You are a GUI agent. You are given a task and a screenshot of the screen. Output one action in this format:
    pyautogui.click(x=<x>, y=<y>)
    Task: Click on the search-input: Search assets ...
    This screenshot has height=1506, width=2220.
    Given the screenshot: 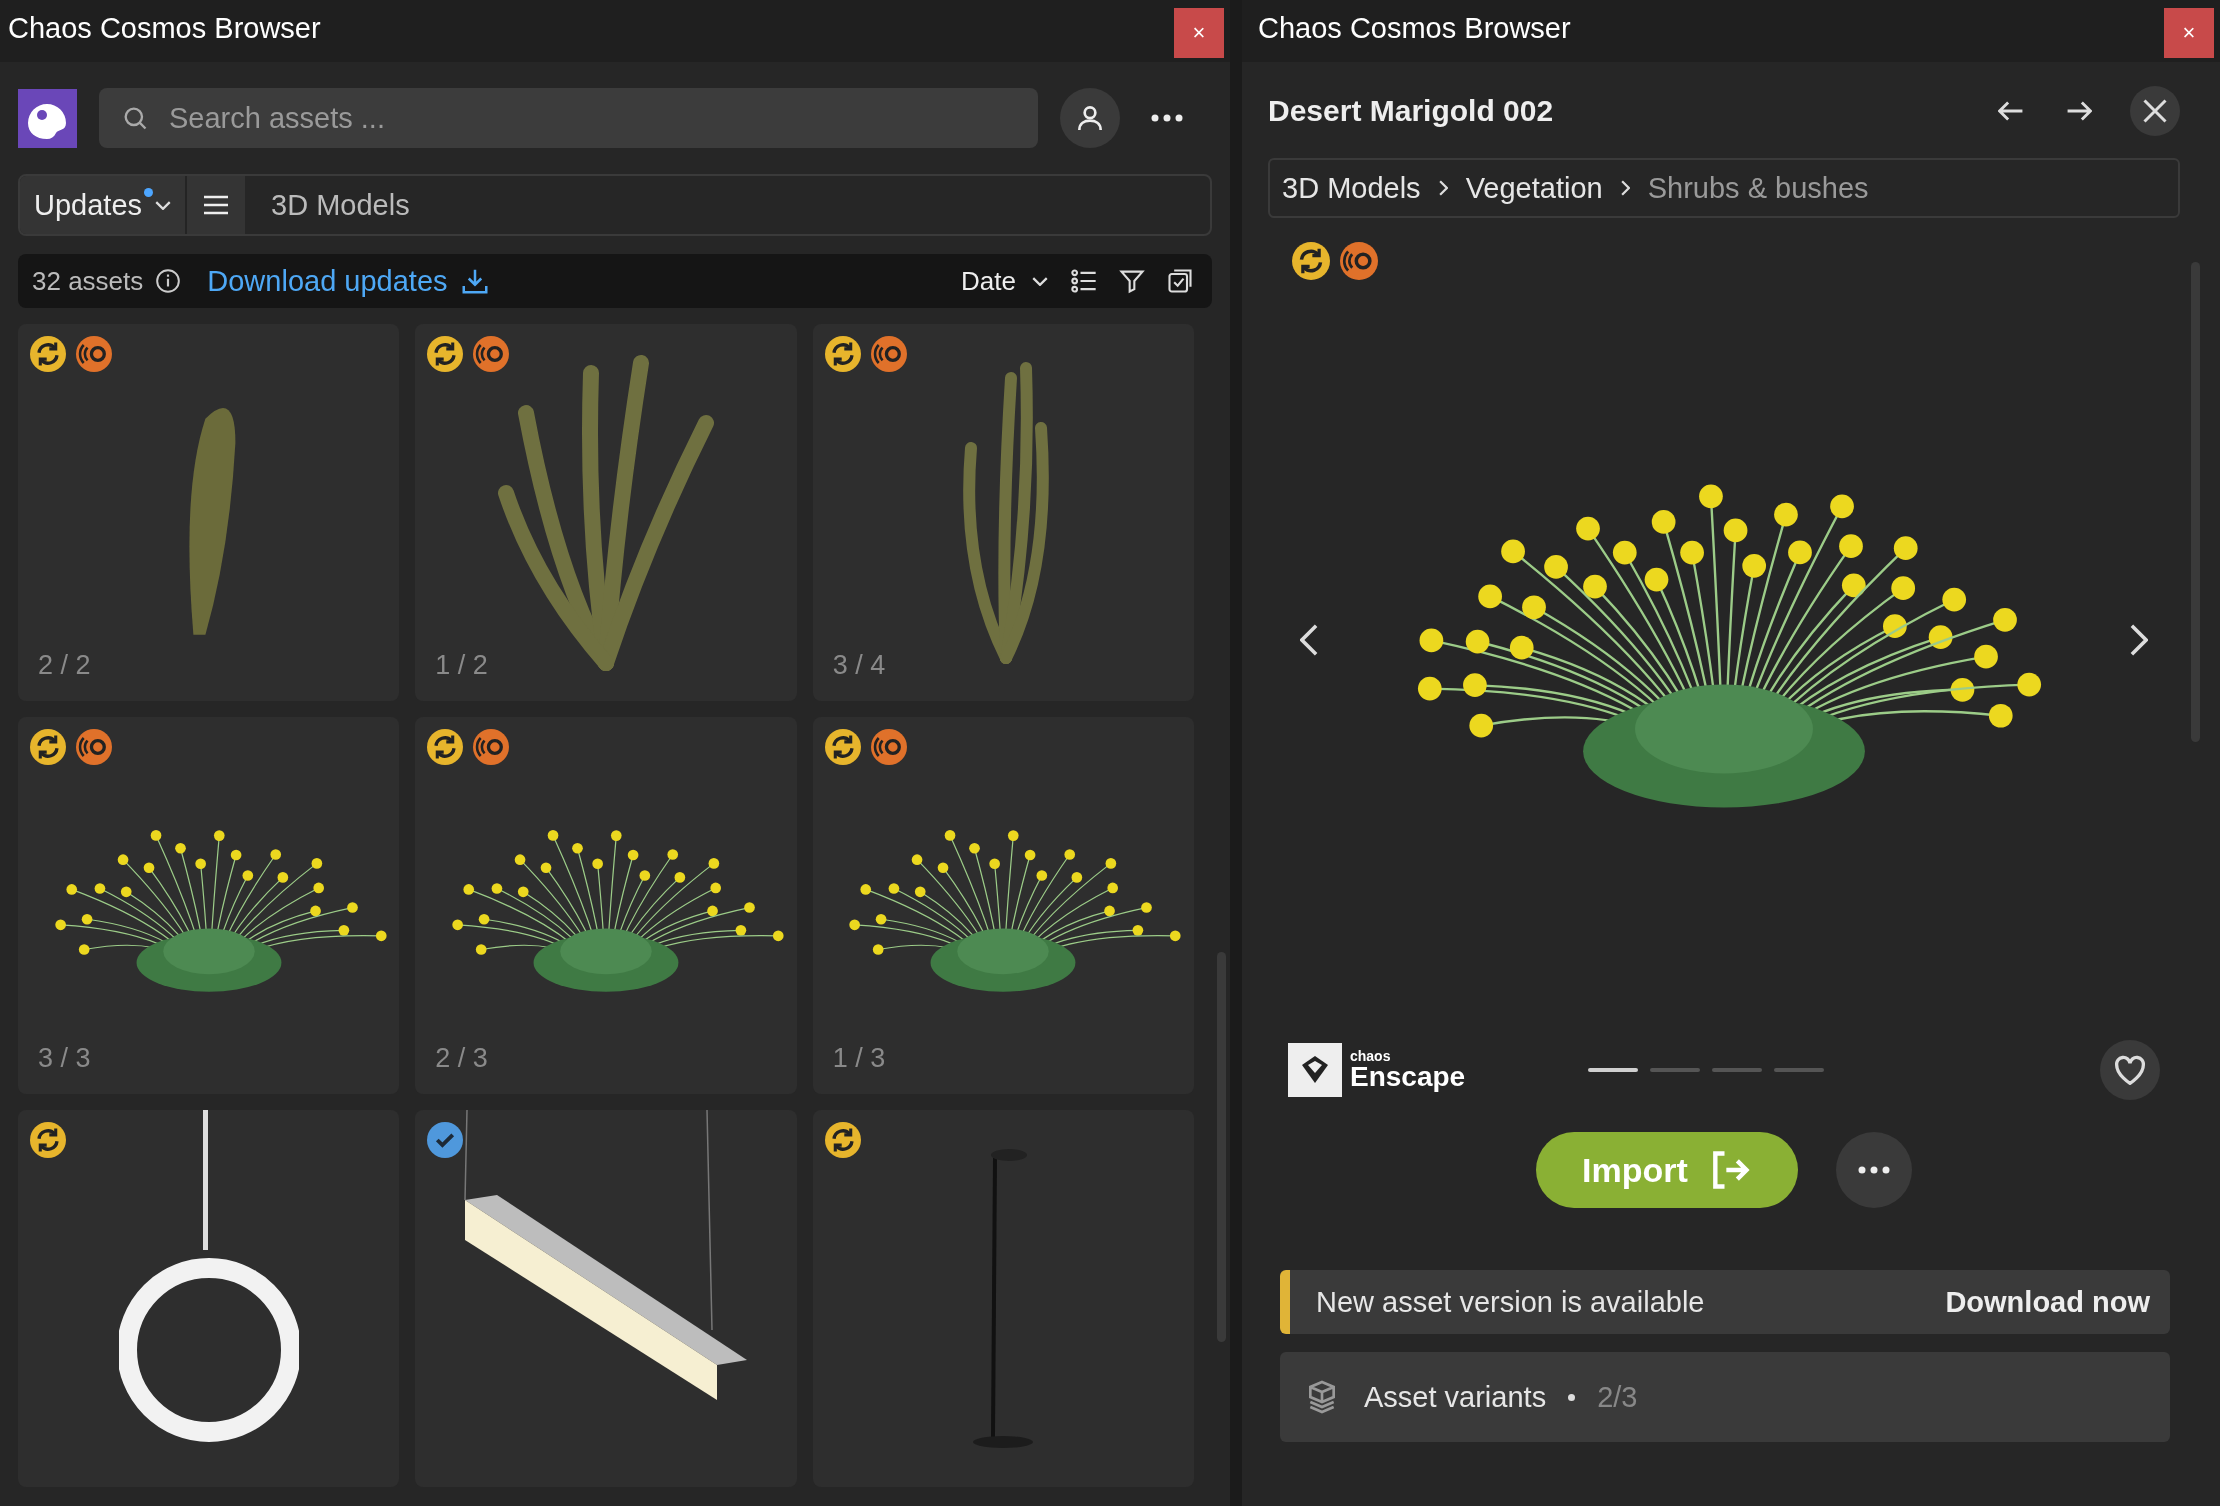 What is the action you would take?
    pyautogui.click(x=591, y=118)
    